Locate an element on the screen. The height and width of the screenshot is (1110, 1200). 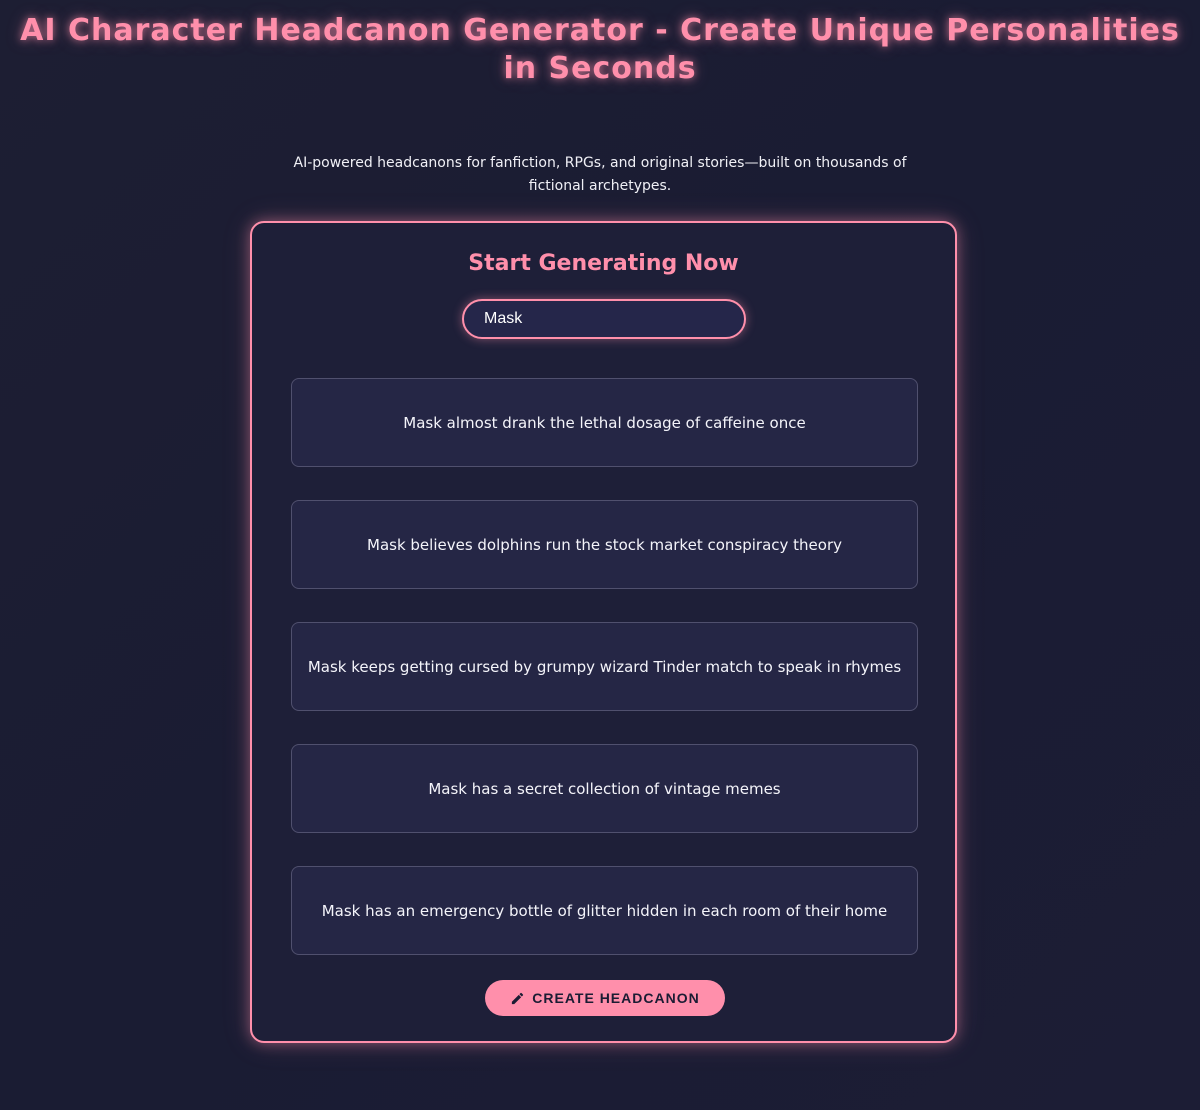
create-headcanon-label: CREATE HEADCANON is located at coordinates (616, 998).